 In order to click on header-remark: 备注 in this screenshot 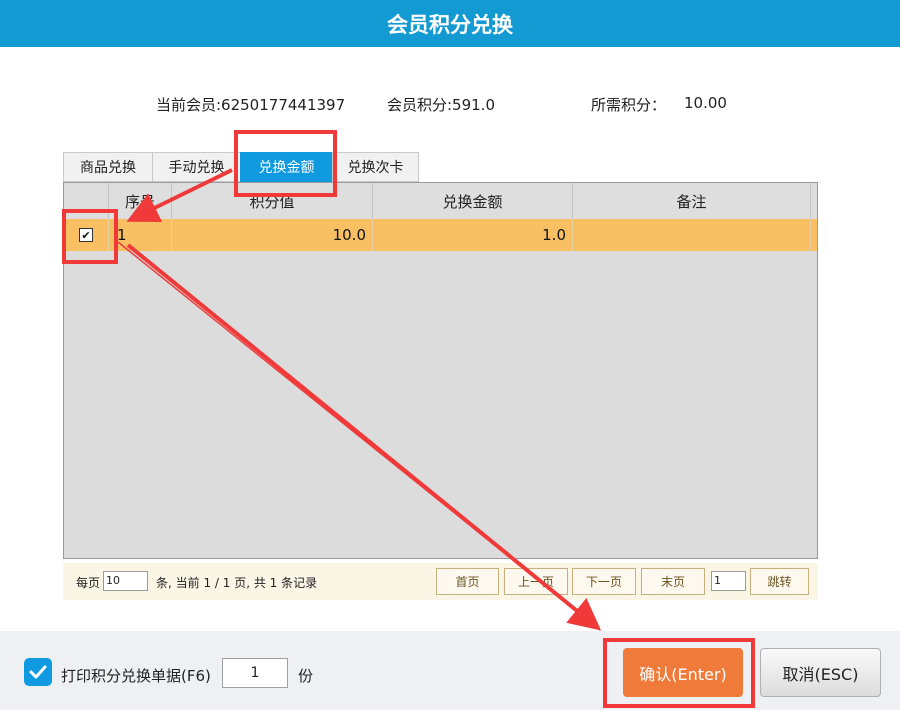, I will do `click(692, 201)`.